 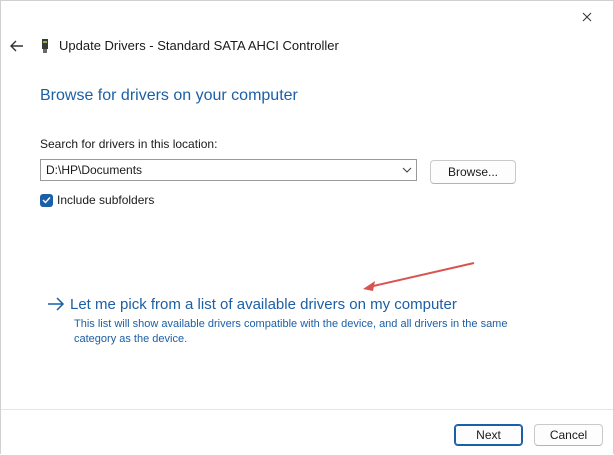 I want to click on close-button, so click(x=587, y=17).